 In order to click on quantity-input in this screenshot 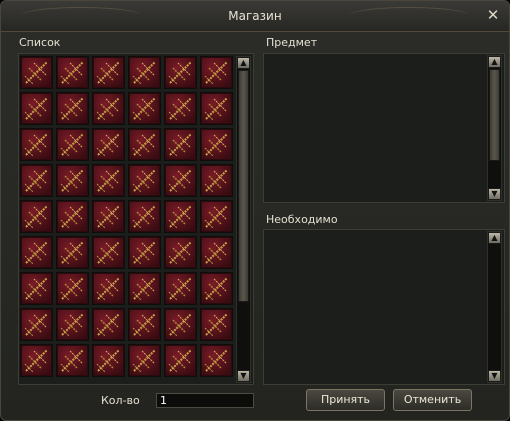, I will do `click(205, 400)`.